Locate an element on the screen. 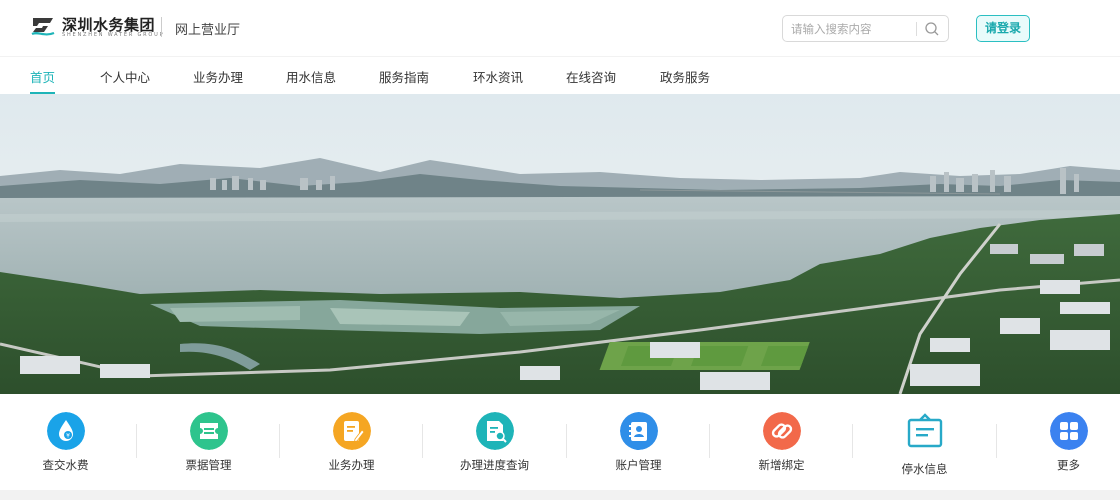 The height and width of the screenshot is (500, 1120). account-icon is located at coordinates (638, 431).